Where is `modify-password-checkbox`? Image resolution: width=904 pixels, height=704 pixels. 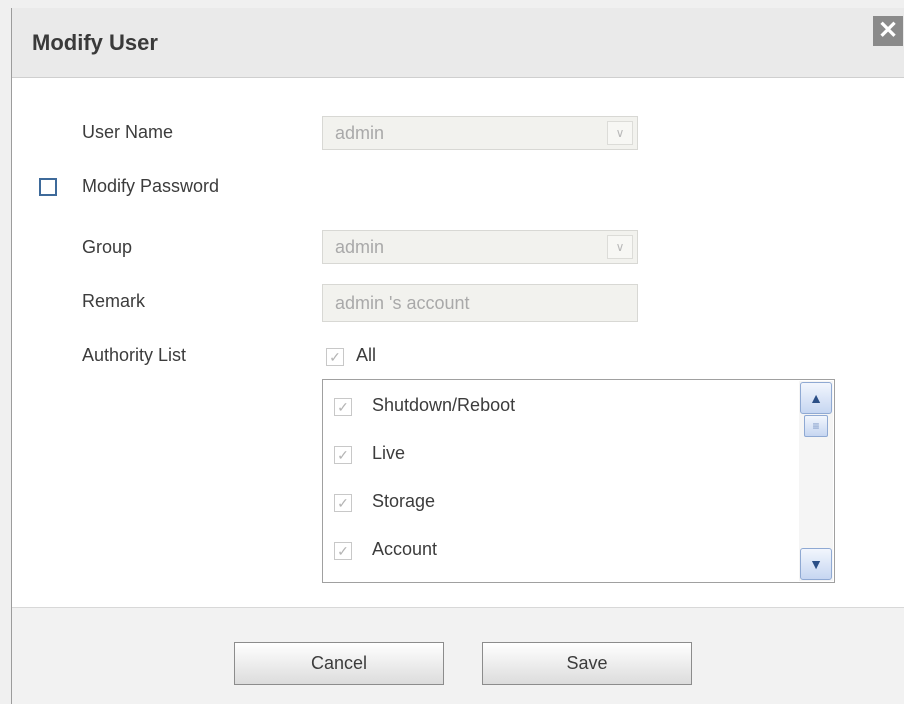 modify-password-checkbox is located at coordinates (48, 187).